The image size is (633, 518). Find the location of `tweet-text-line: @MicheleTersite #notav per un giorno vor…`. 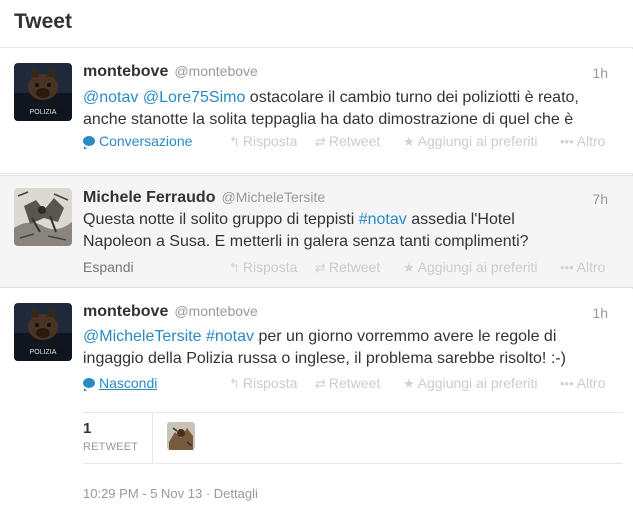

tweet-text-line: @MicheleTersite #notav per un giorno vor… is located at coordinates (353, 337).